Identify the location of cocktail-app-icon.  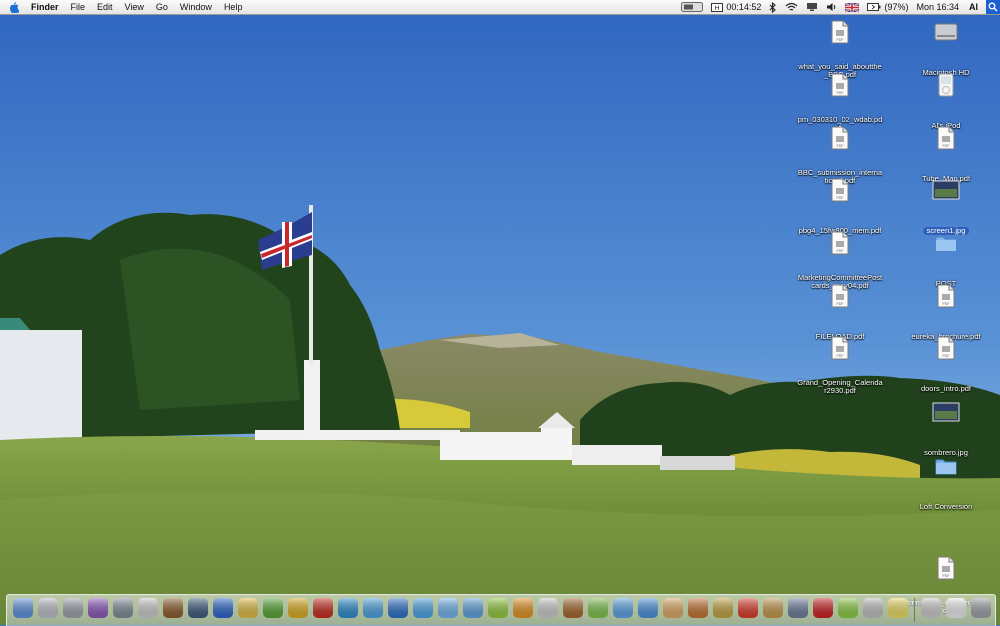
(573, 608).